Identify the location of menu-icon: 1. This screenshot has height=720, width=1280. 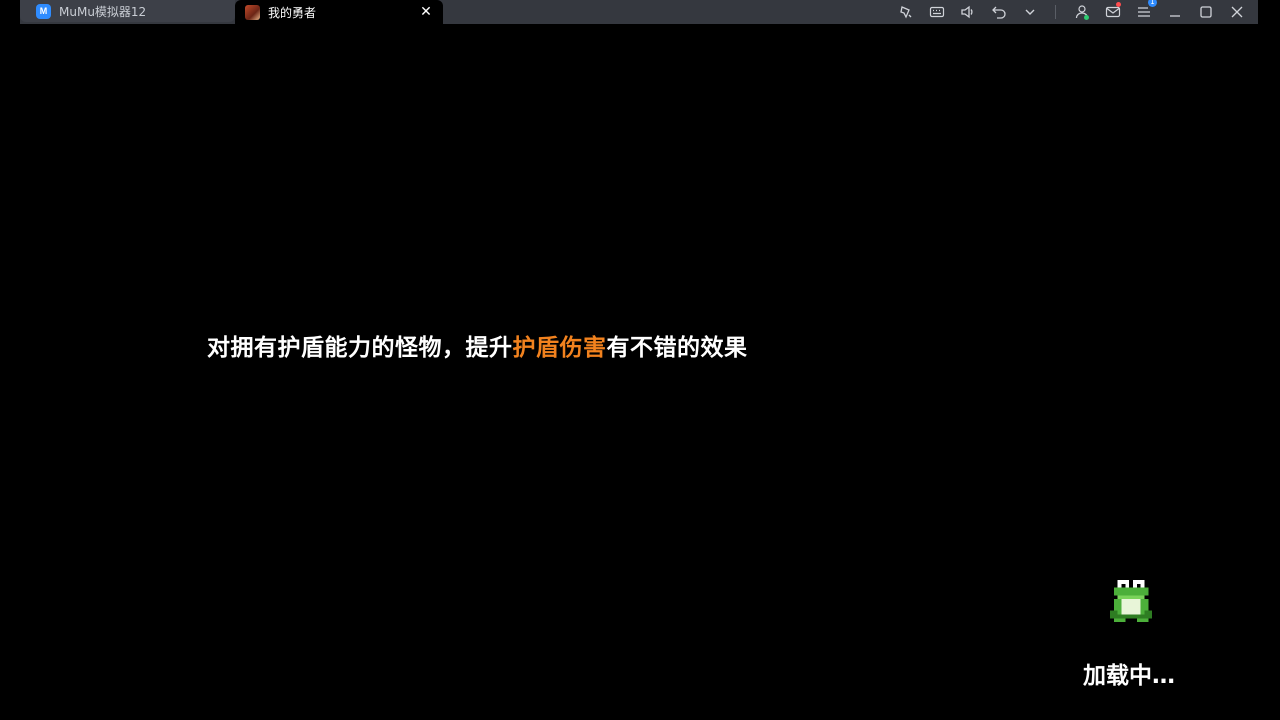
(1143, 11).